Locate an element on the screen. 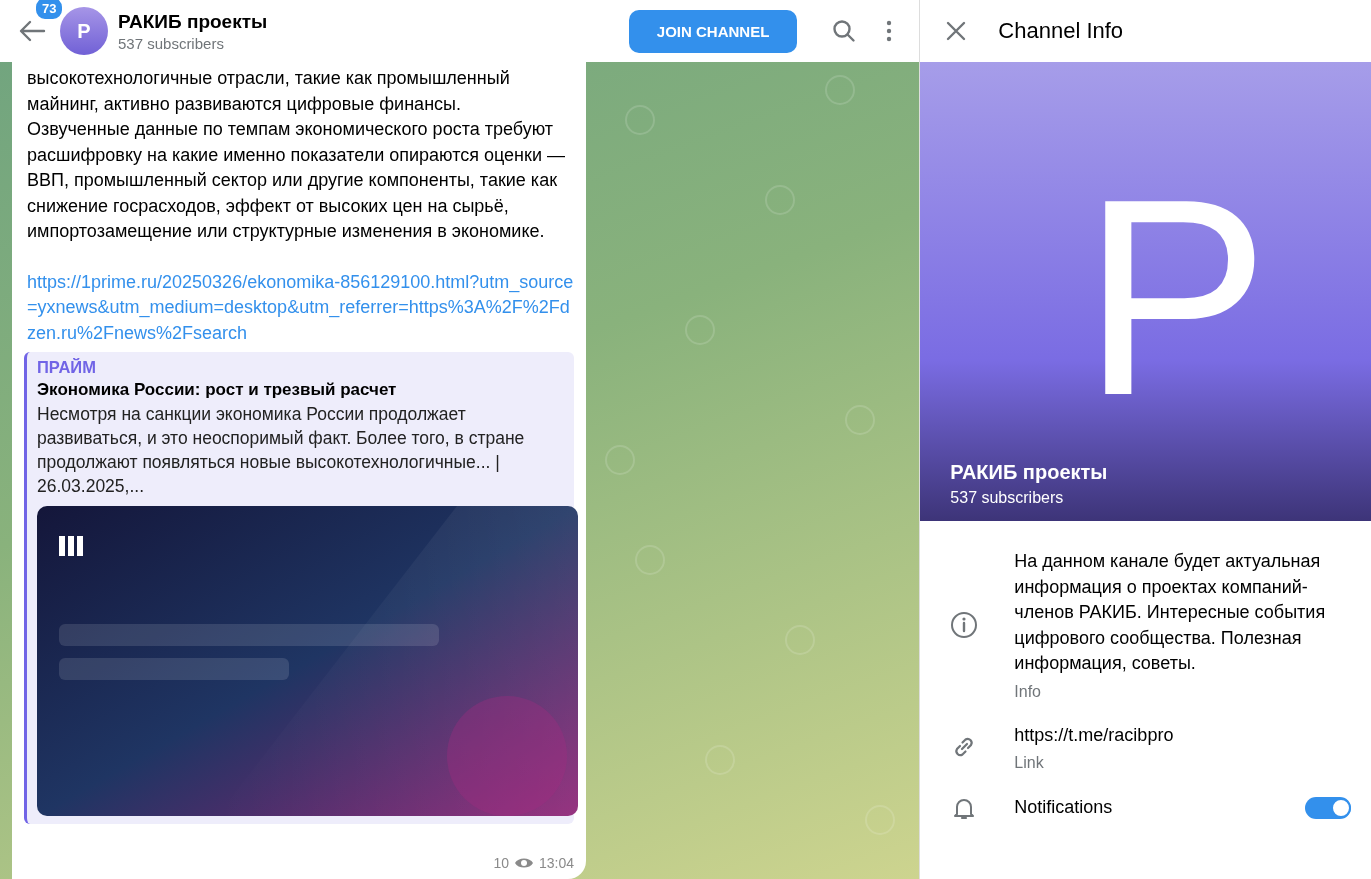  field-label: Info is located at coordinates (1028, 691).